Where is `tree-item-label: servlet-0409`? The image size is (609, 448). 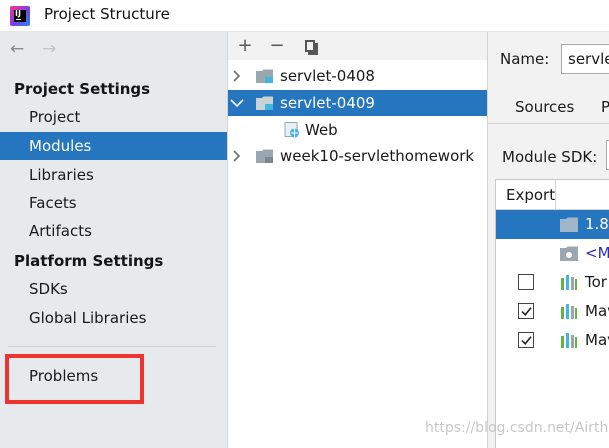 tree-item-label: servlet-0409 is located at coordinates (327, 103).